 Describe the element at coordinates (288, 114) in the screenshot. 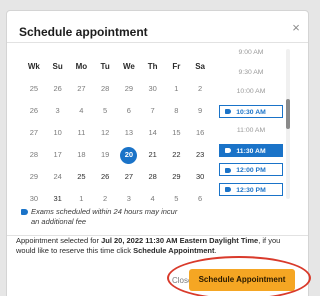

I see `time-list-scroll-thumb` at that location.